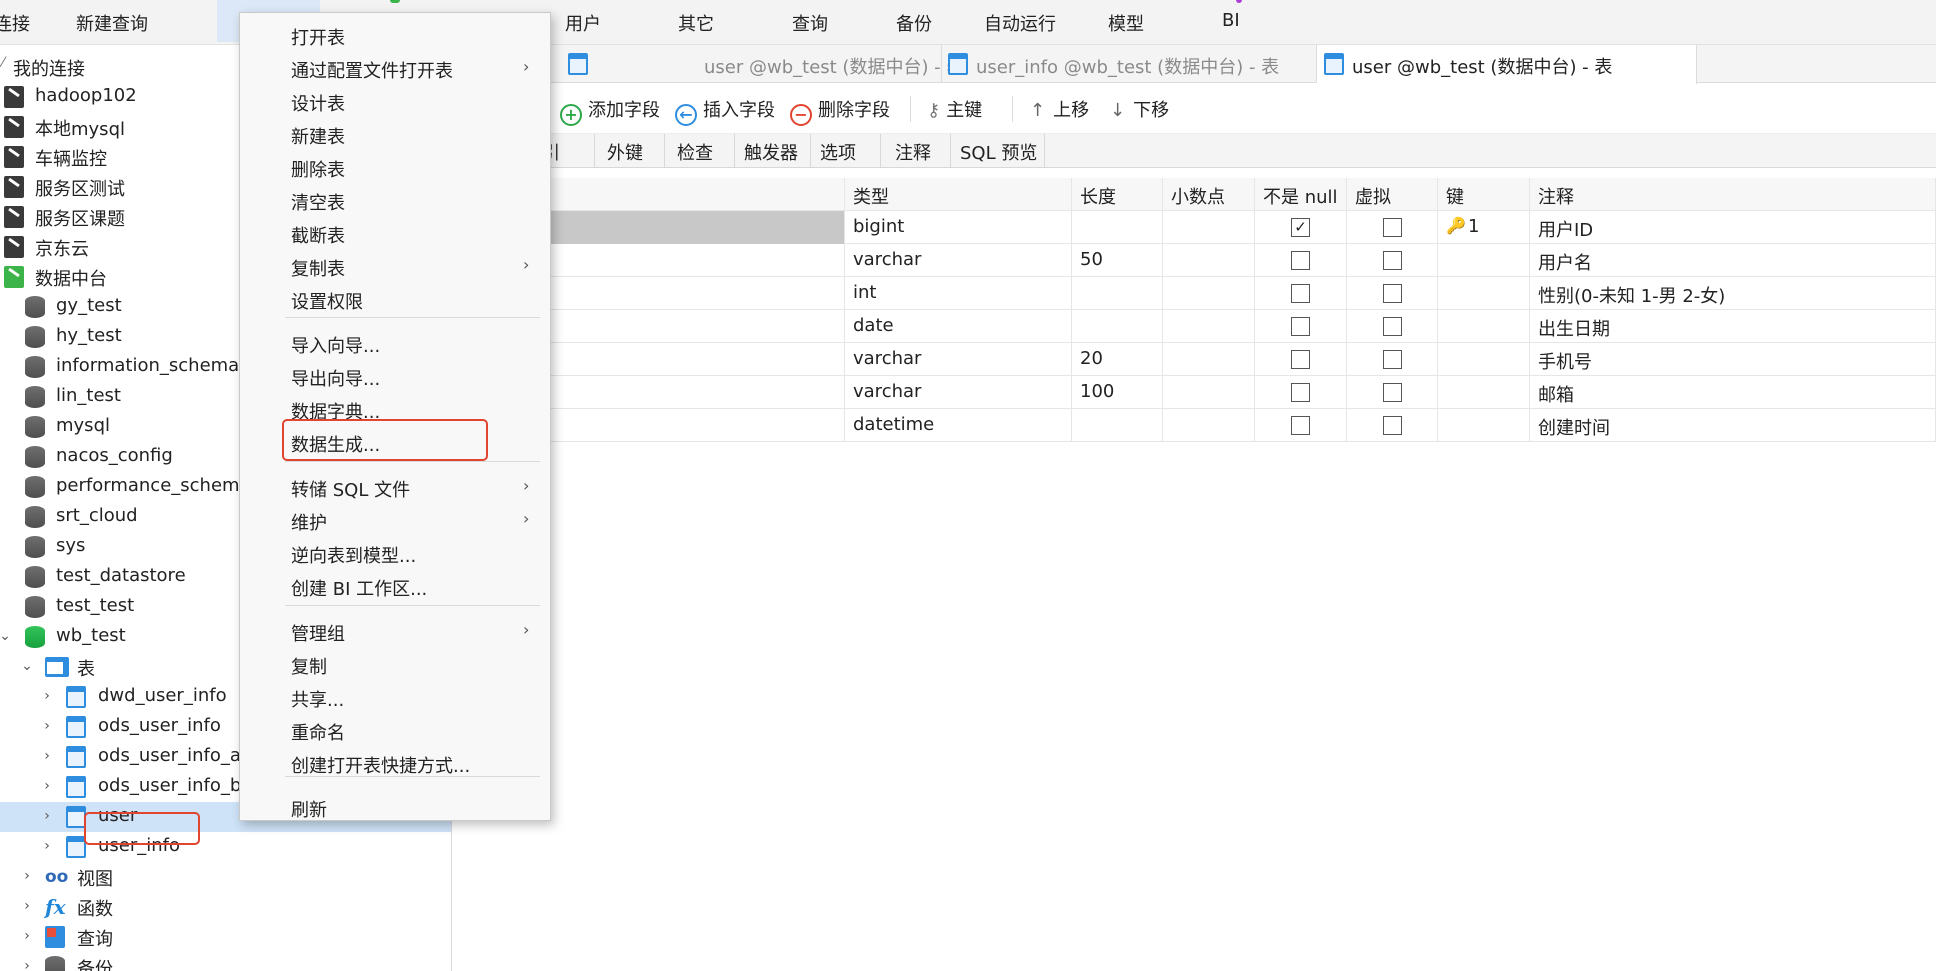  What do you see at coordinates (840, 111) in the screenshot?
I see `delete-field-button: − 删除字段` at bounding box center [840, 111].